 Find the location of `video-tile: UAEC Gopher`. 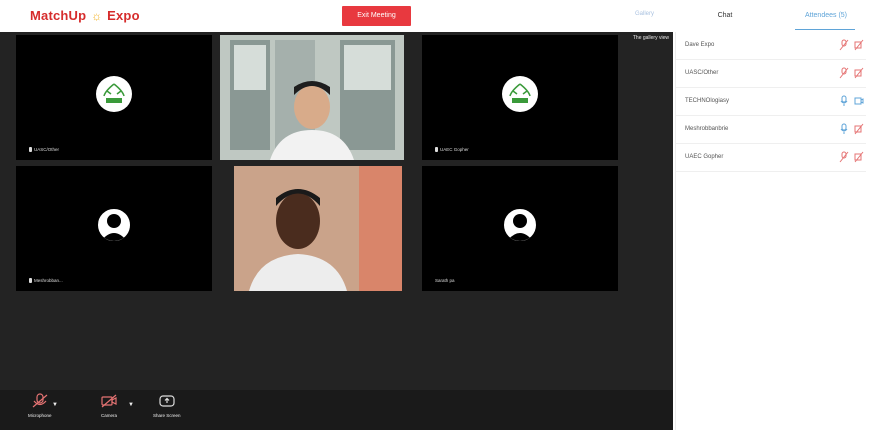

video-tile: UAEC Gopher is located at coordinates (520, 97).